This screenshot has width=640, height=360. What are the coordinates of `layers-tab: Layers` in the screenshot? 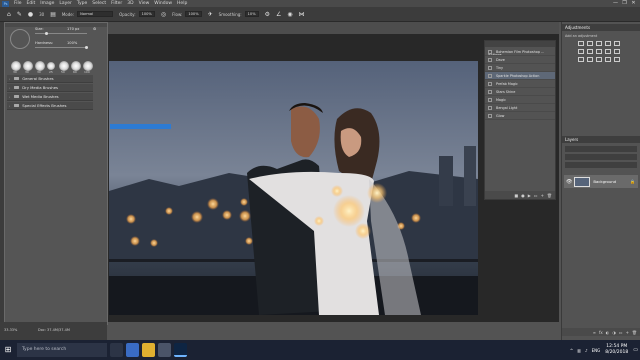 It's located at (601, 139).